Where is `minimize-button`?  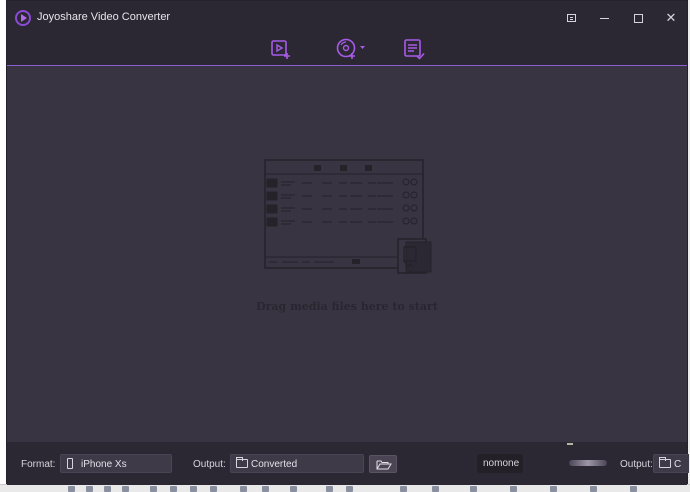
minimize-button is located at coordinates (604, 18).